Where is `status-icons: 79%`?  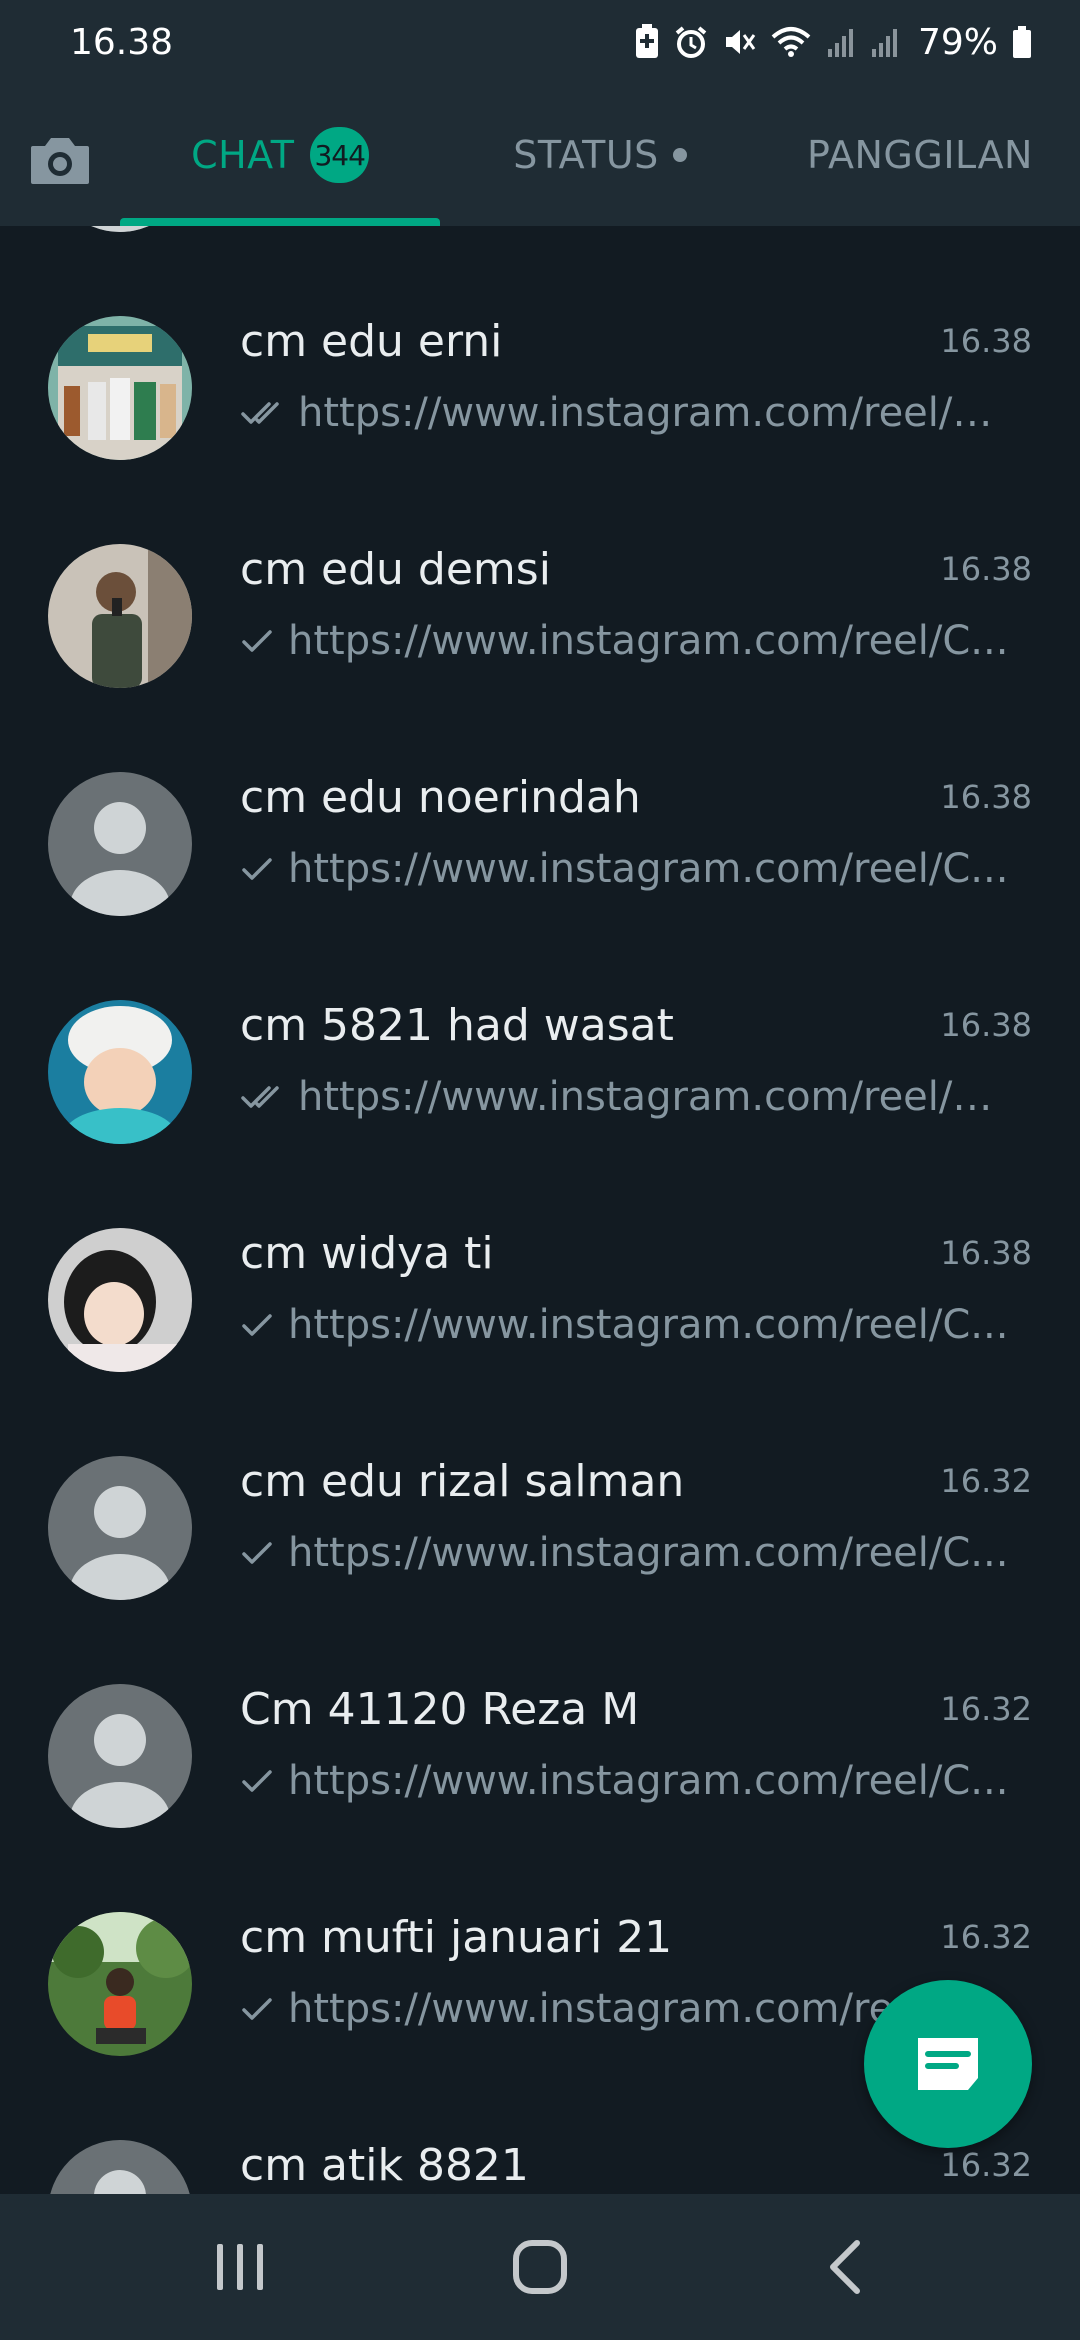 status-icons: 79% is located at coordinates (833, 42).